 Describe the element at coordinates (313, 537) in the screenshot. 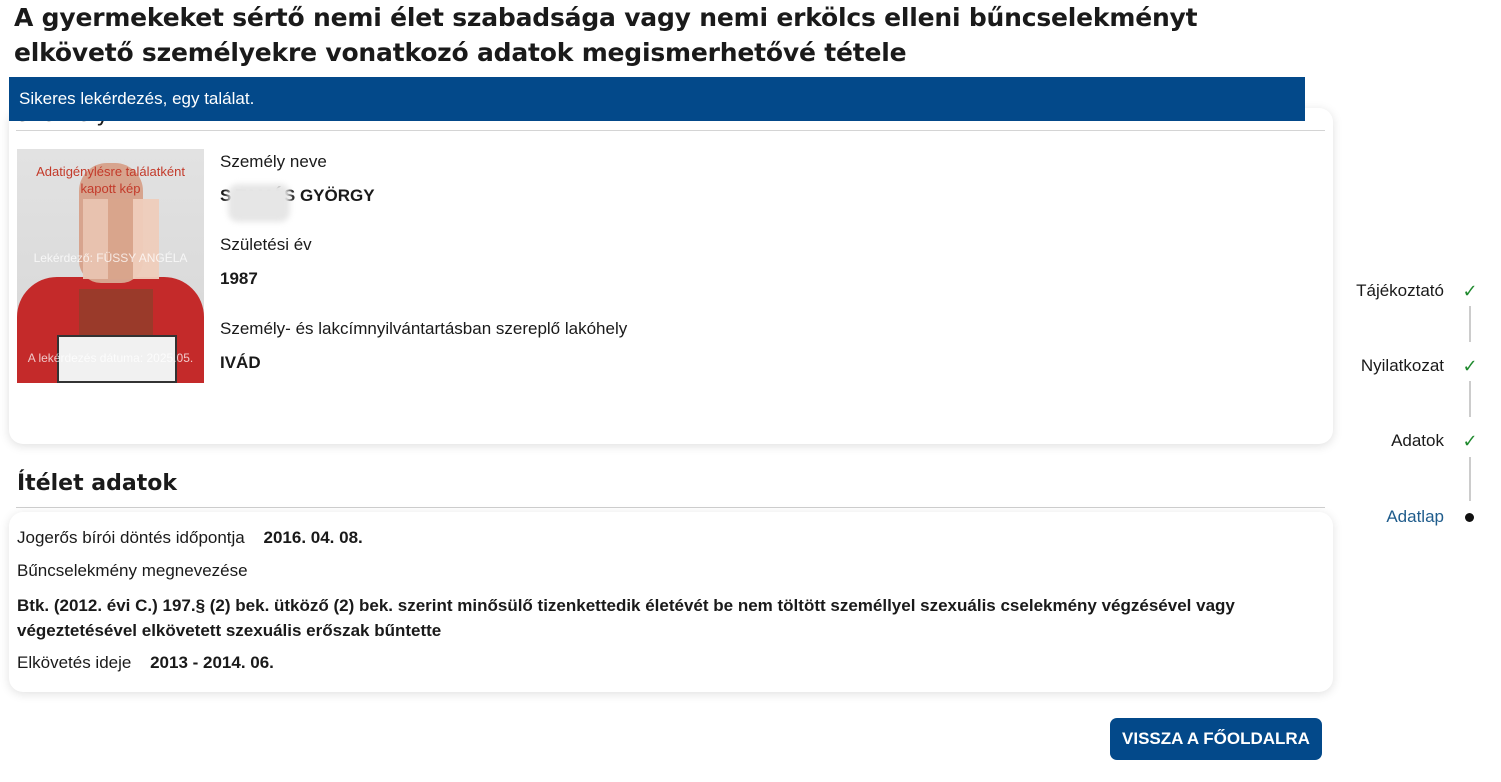

I see `decision-date-value: 2016. 04. 08.` at that location.